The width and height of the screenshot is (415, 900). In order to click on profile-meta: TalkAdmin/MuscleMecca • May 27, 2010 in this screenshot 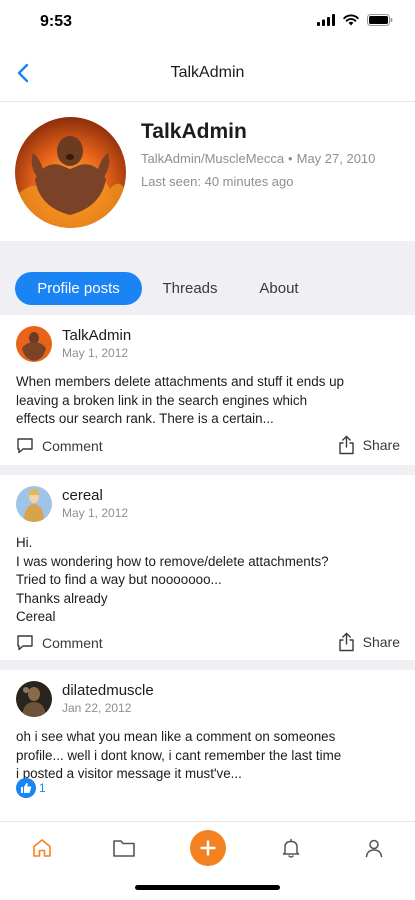, I will do `click(258, 158)`.